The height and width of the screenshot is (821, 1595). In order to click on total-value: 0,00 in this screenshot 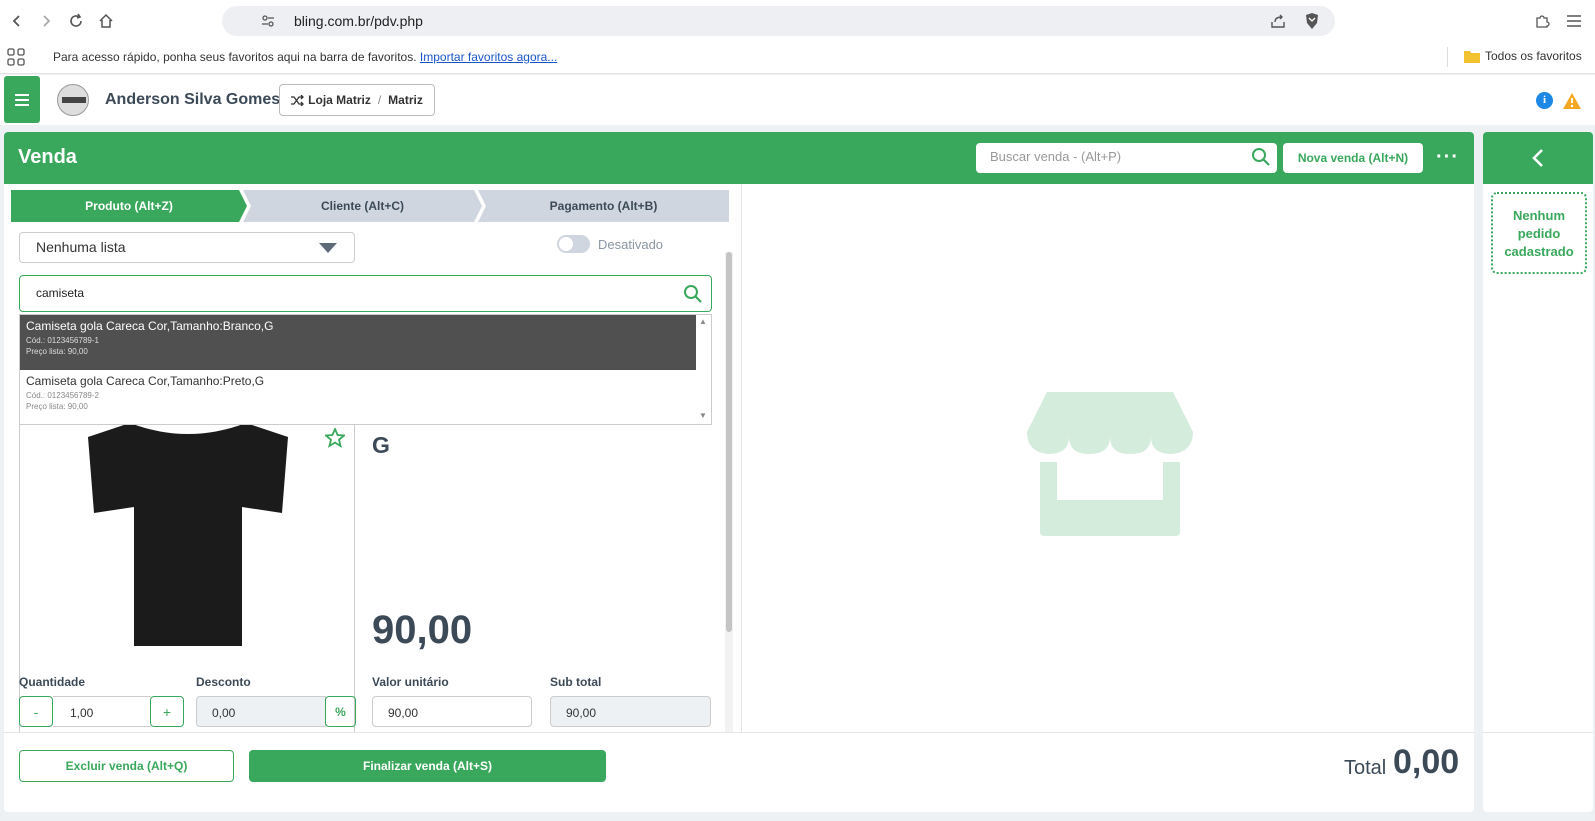, I will do `click(1426, 762)`.